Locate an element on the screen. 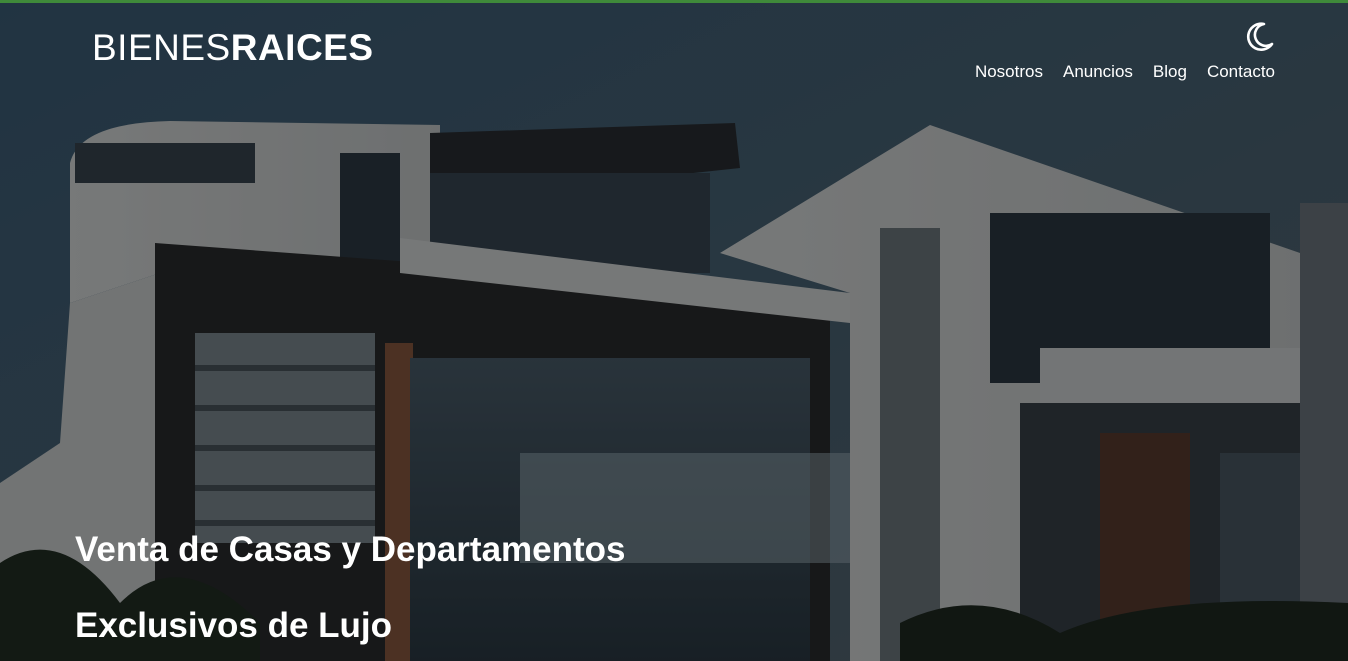 This screenshot has height=661, width=1348. nav-link-anuncios: Anuncios is located at coordinates (1098, 72).